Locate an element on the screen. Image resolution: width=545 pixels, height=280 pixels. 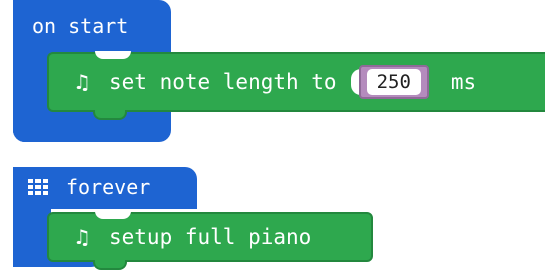
grid-icon is located at coordinates (38, 187).